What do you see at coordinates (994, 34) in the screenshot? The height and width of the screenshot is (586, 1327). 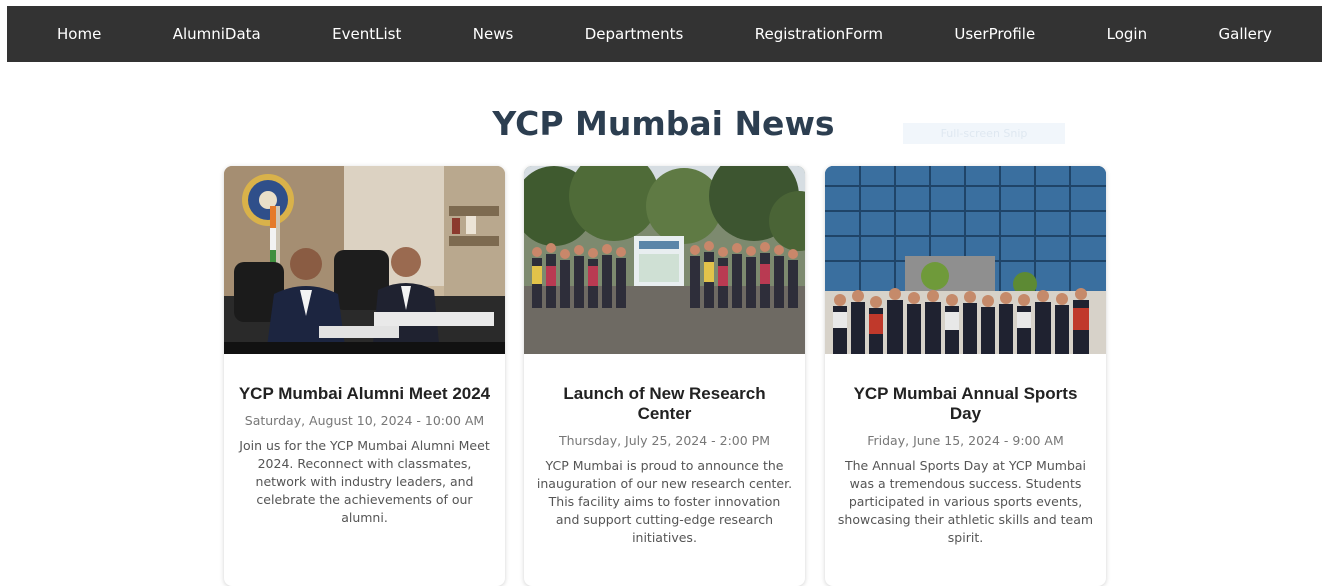 I see `nav-link-user-profile: UserProfile` at bounding box center [994, 34].